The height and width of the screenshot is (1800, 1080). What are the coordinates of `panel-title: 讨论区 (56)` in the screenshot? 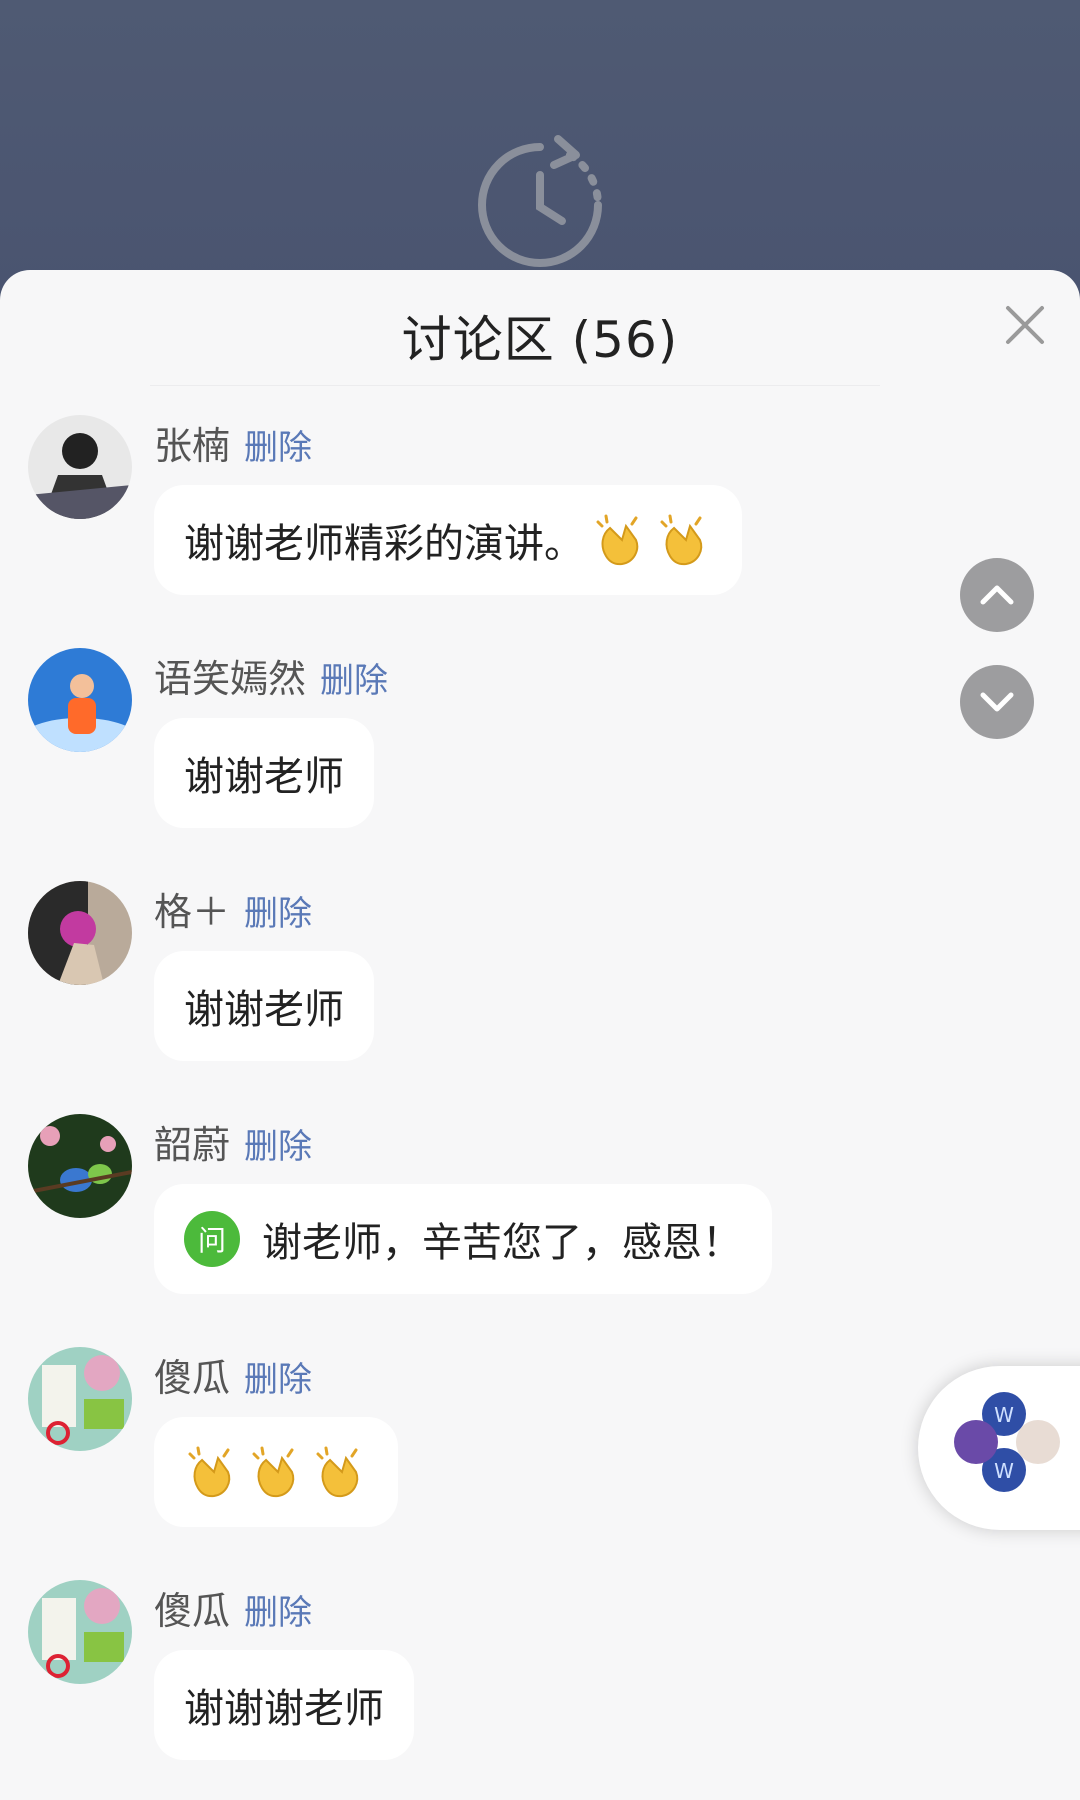 It's located at (540, 340).